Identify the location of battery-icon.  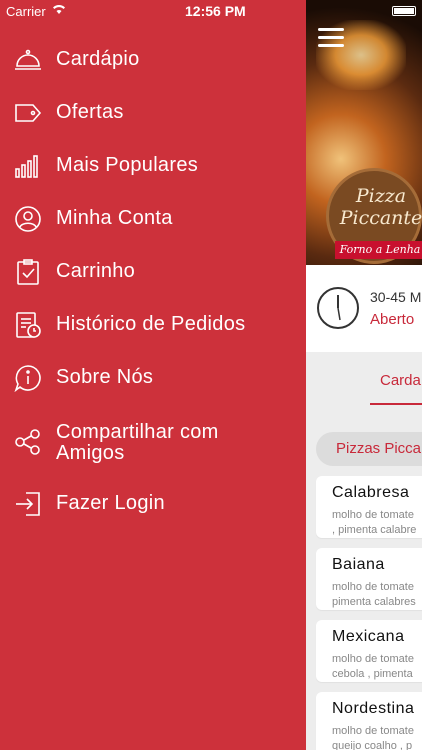
(404, 11).